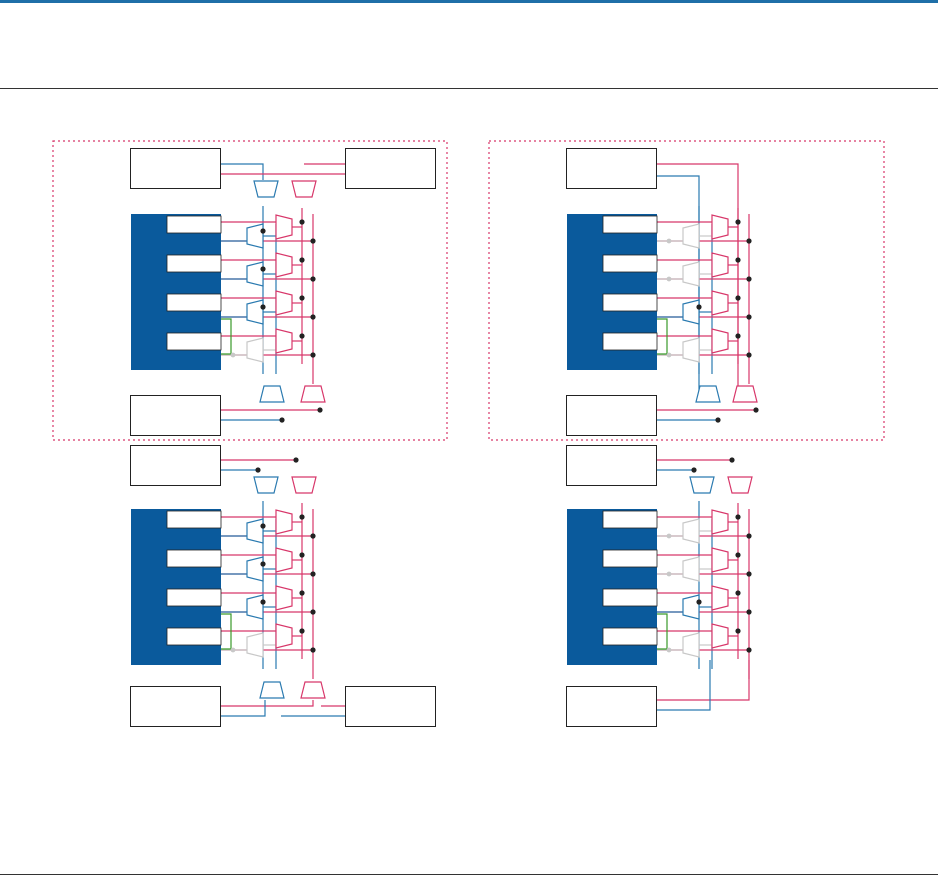 The width and height of the screenshot is (938, 876). What do you see at coordinates (611, 168) in the screenshot?
I see `block-top-left-r` at bounding box center [611, 168].